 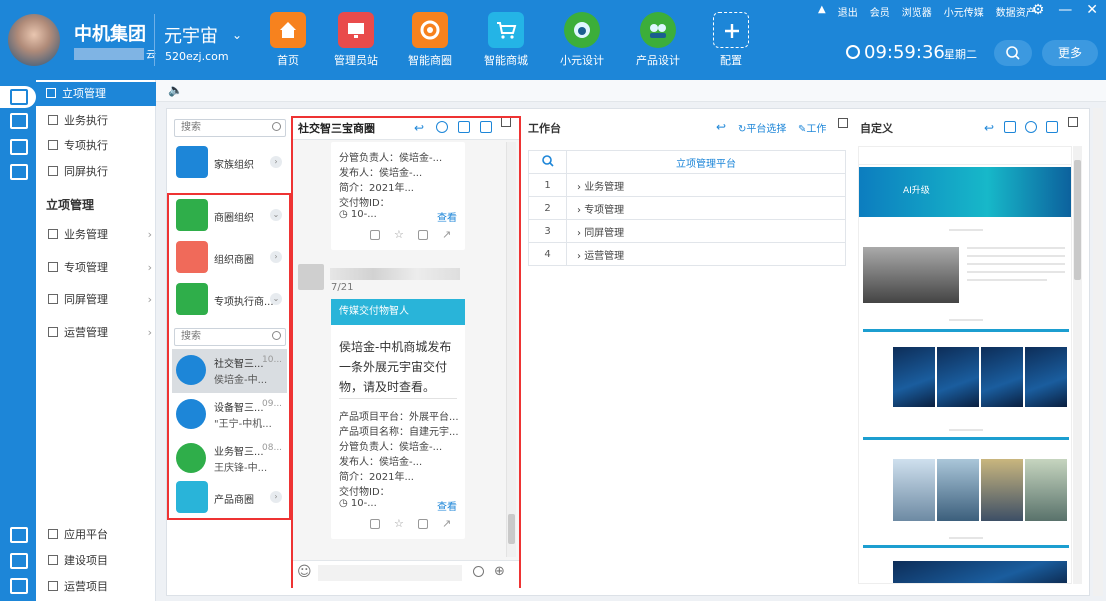 I want to click on chevron-down-icon: ⌄, so click(x=237, y=35).